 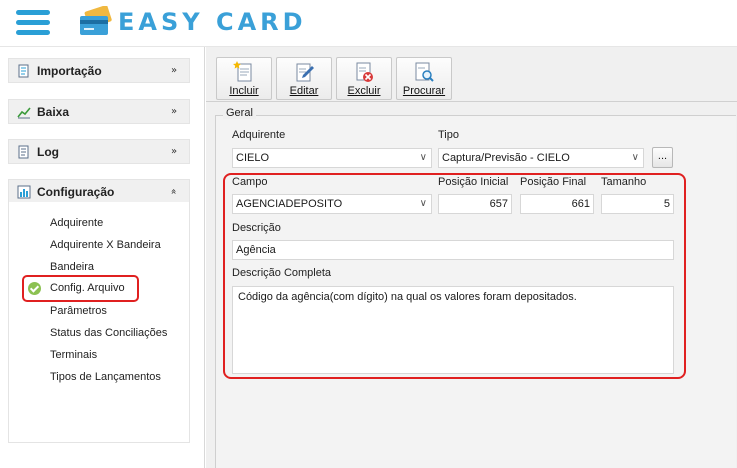 What do you see at coordinates (471, 74) in the screenshot?
I see `toolbar: Incluir Editar Excluir Procurar` at bounding box center [471, 74].